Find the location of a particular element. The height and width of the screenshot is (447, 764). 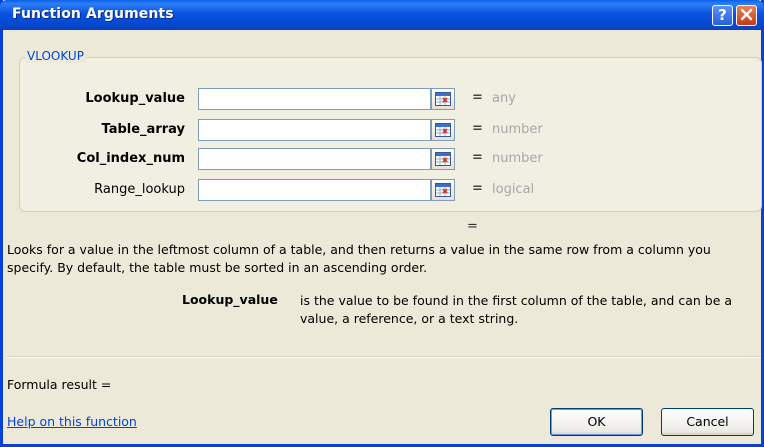

argument-type: any is located at coordinates (504, 98).